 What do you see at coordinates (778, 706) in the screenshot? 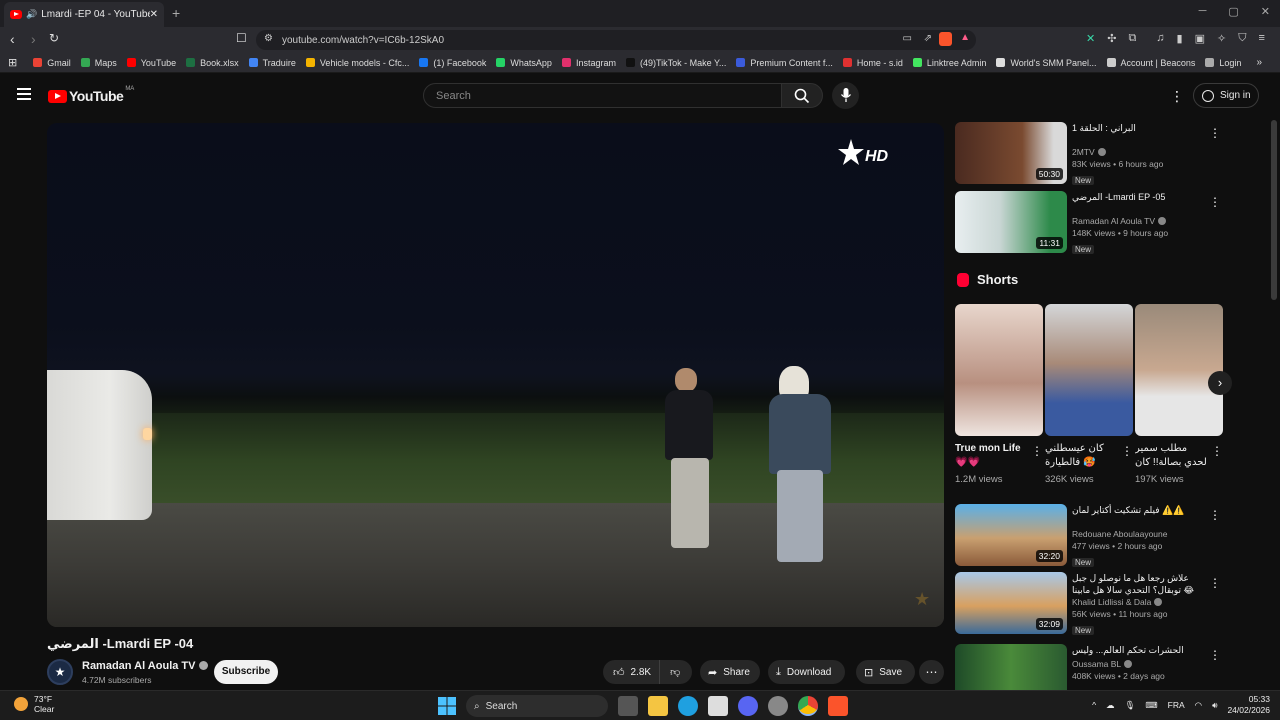
I see `settings-icon` at bounding box center [778, 706].